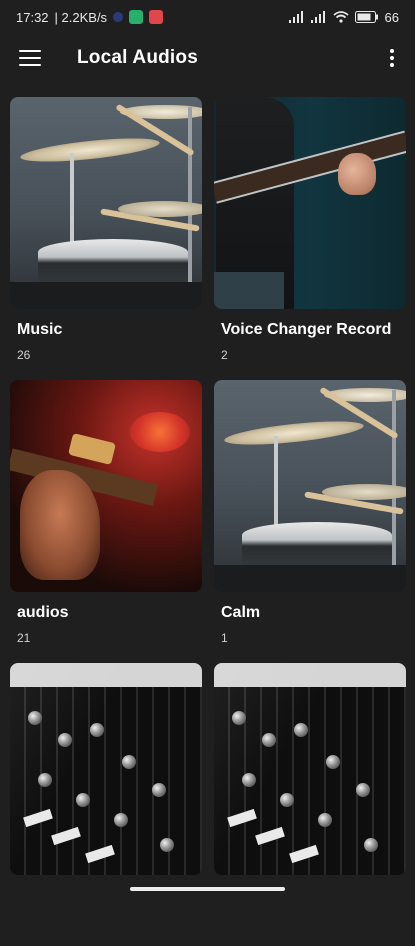 The image size is (415, 946). What do you see at coordinates (207, 17) in the screenshot?
I see `status-bar: 17:32 | 2.2KB/s 66` at bounding box center [207, 17].